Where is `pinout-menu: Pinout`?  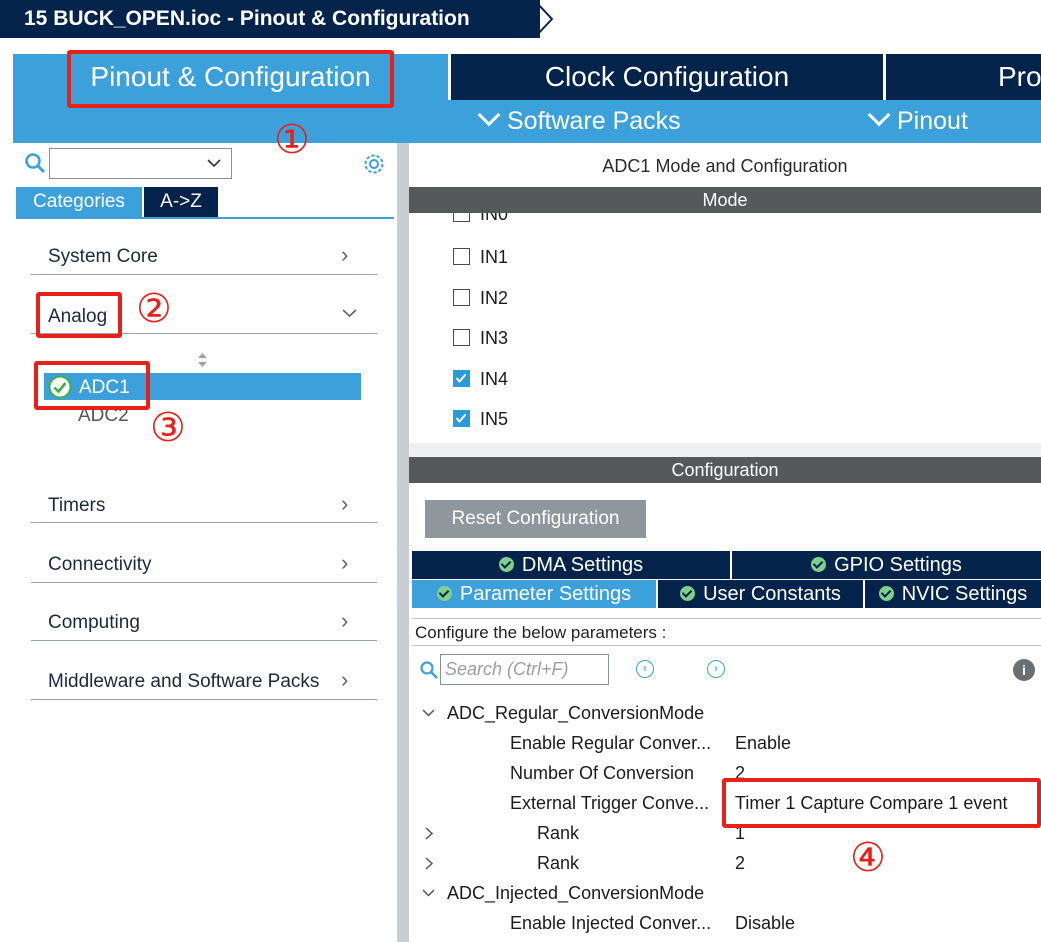 pinout-menu: Pinout is located at coordinates (917, 121).